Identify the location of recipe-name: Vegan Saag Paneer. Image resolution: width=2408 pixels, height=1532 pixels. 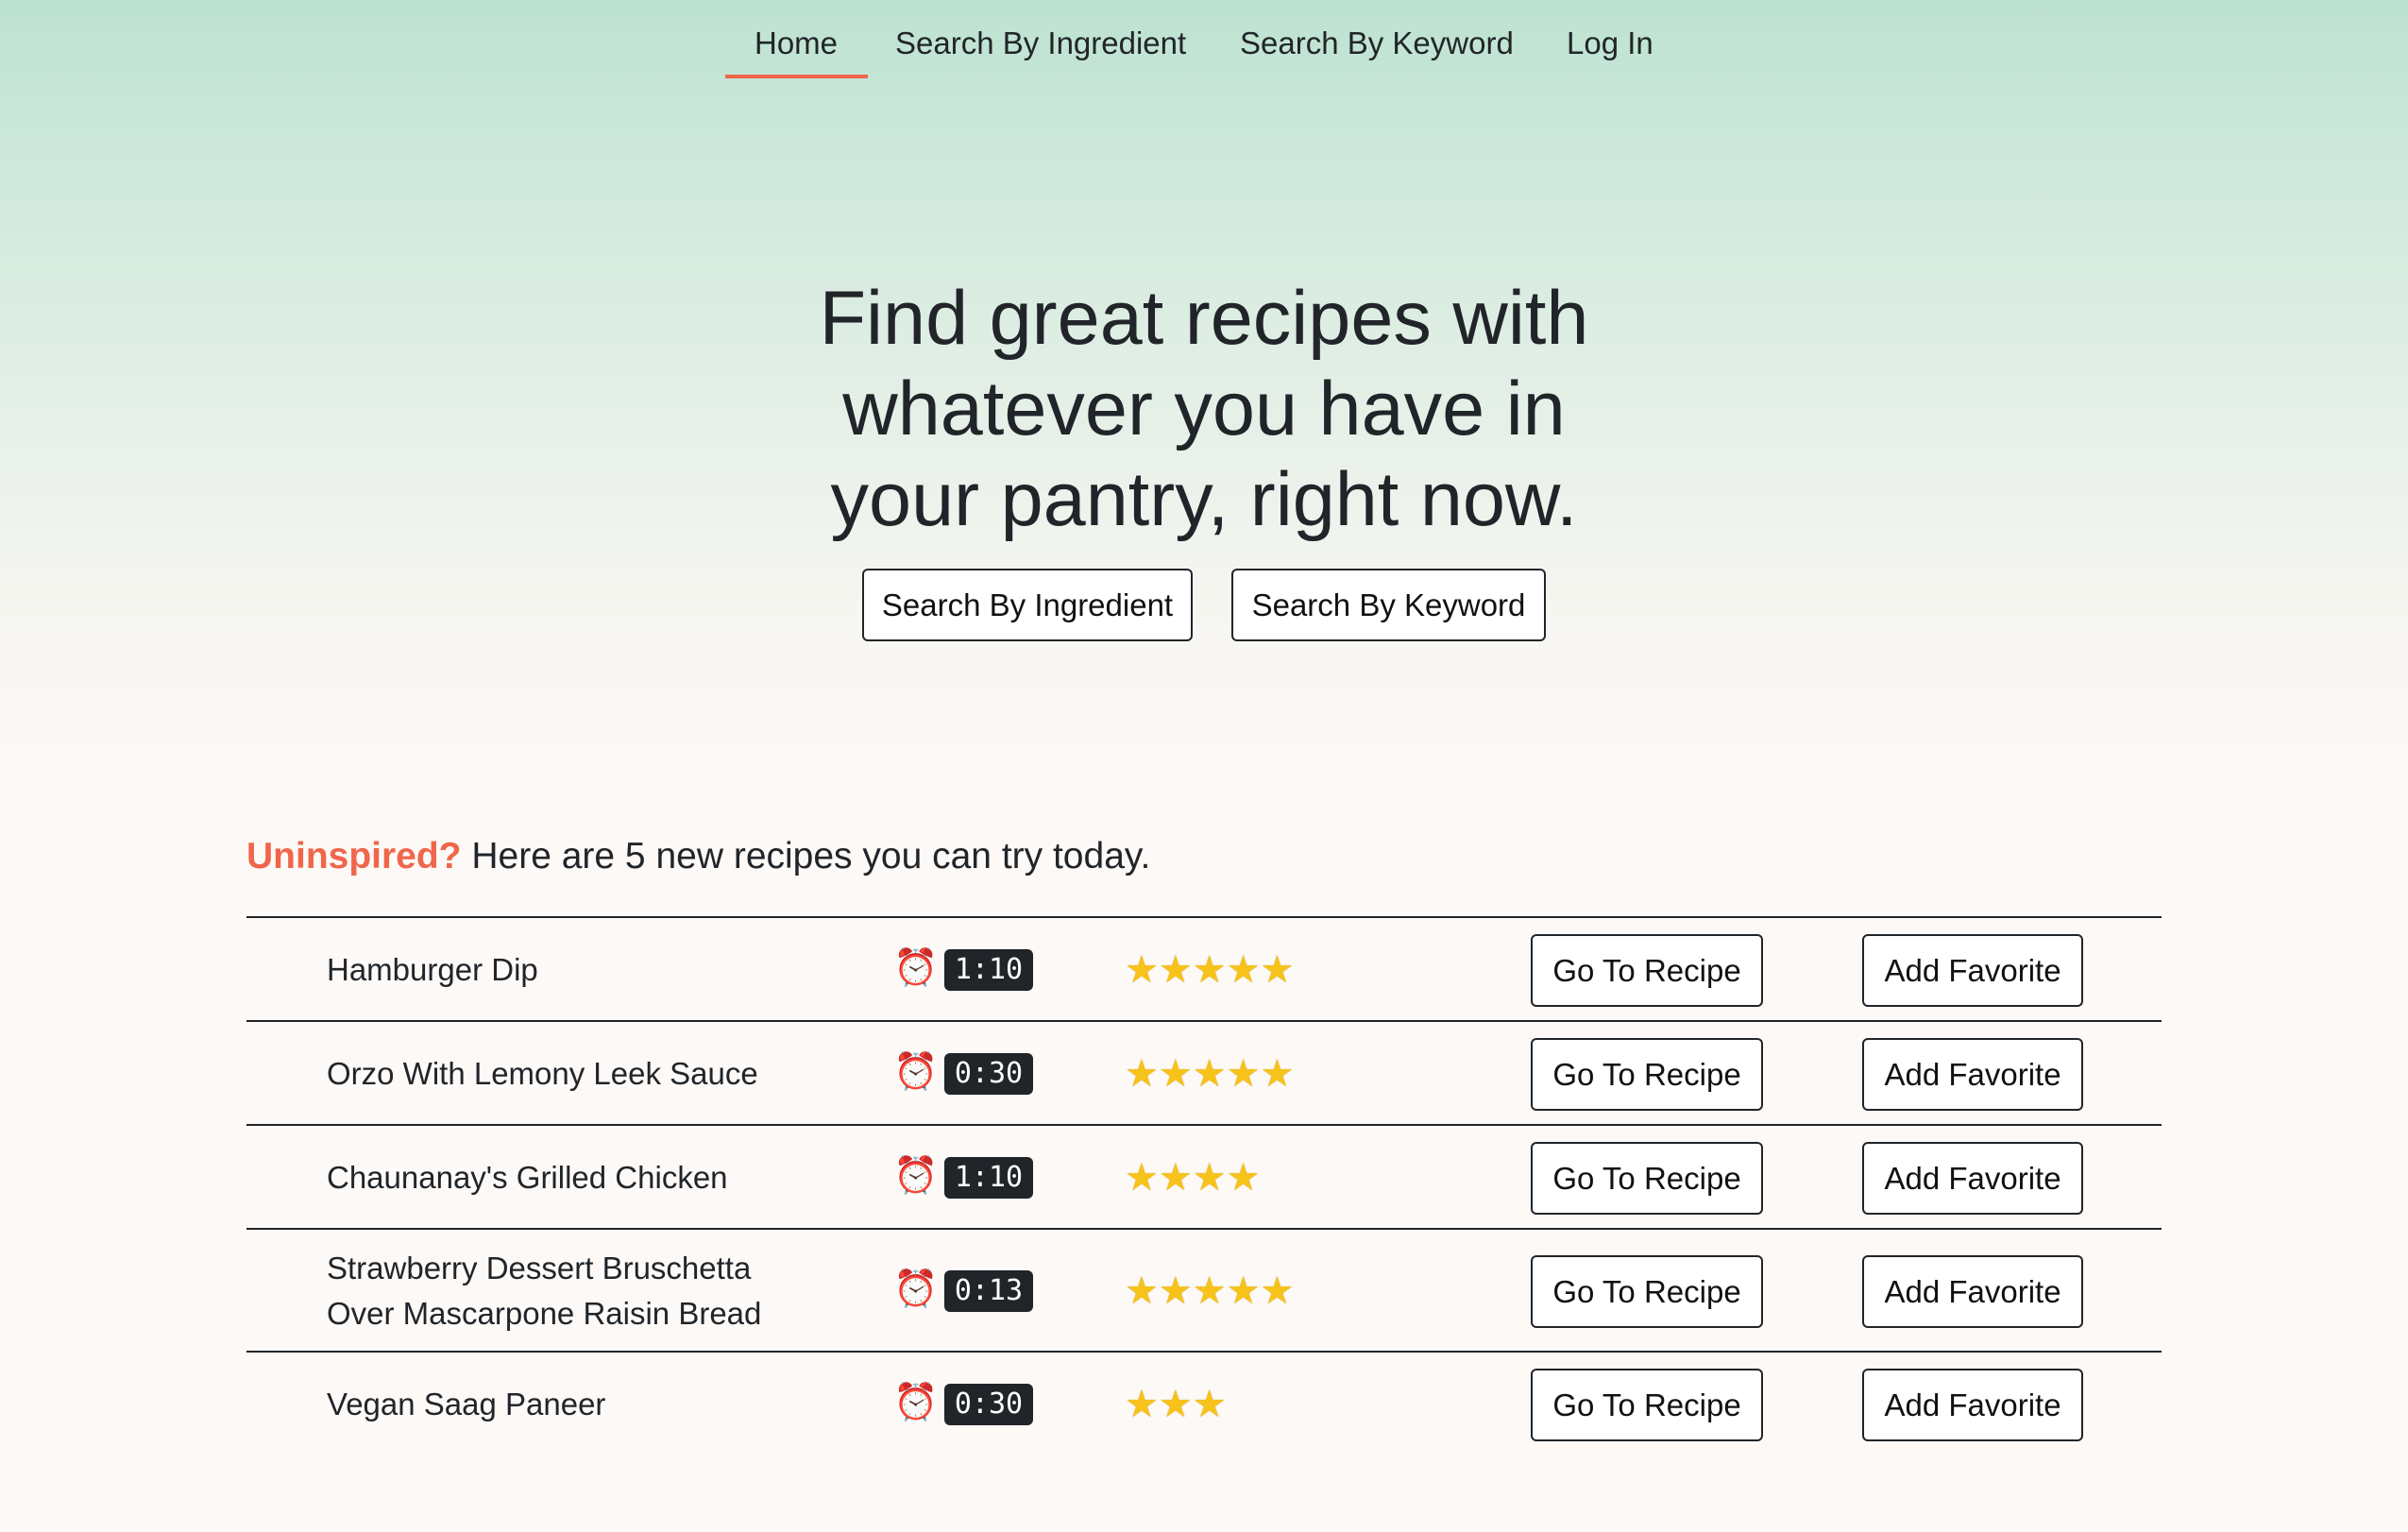
(466, 1404).